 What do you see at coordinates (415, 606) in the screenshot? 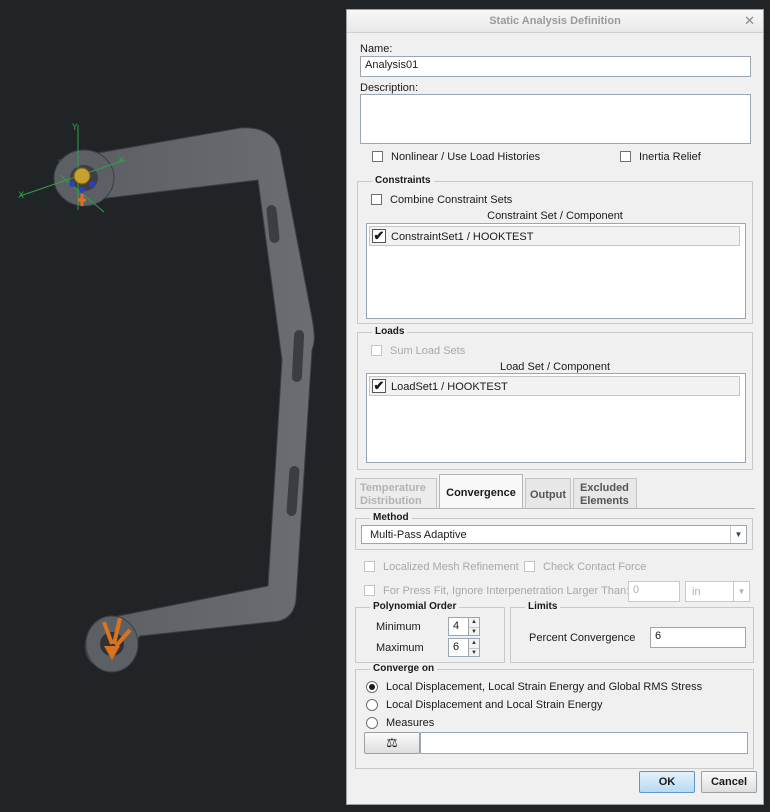
I see `polynomial-legend: Polynomial Order` at bounding box center [415, 606].